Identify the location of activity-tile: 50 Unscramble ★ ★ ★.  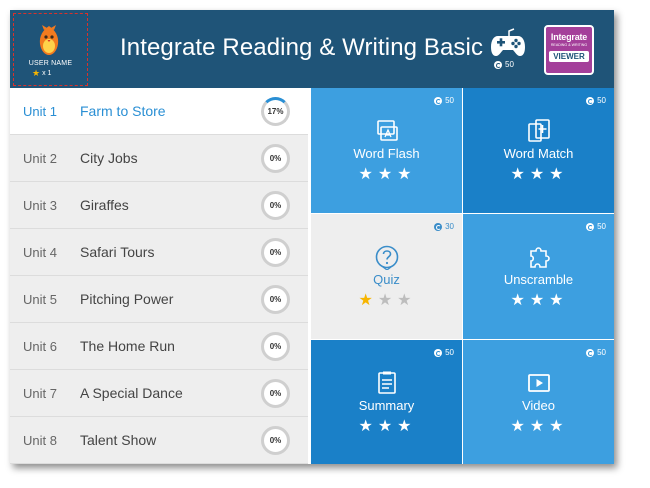
(538, 276).